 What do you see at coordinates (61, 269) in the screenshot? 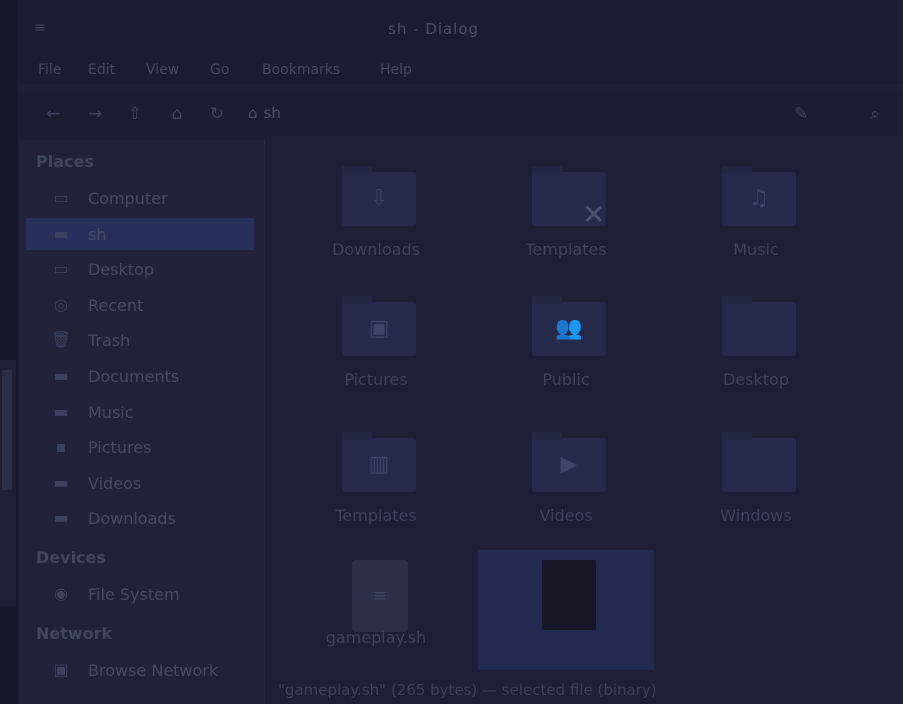
I see `desktop-icon: ▭` at bounding box center [61, 269].